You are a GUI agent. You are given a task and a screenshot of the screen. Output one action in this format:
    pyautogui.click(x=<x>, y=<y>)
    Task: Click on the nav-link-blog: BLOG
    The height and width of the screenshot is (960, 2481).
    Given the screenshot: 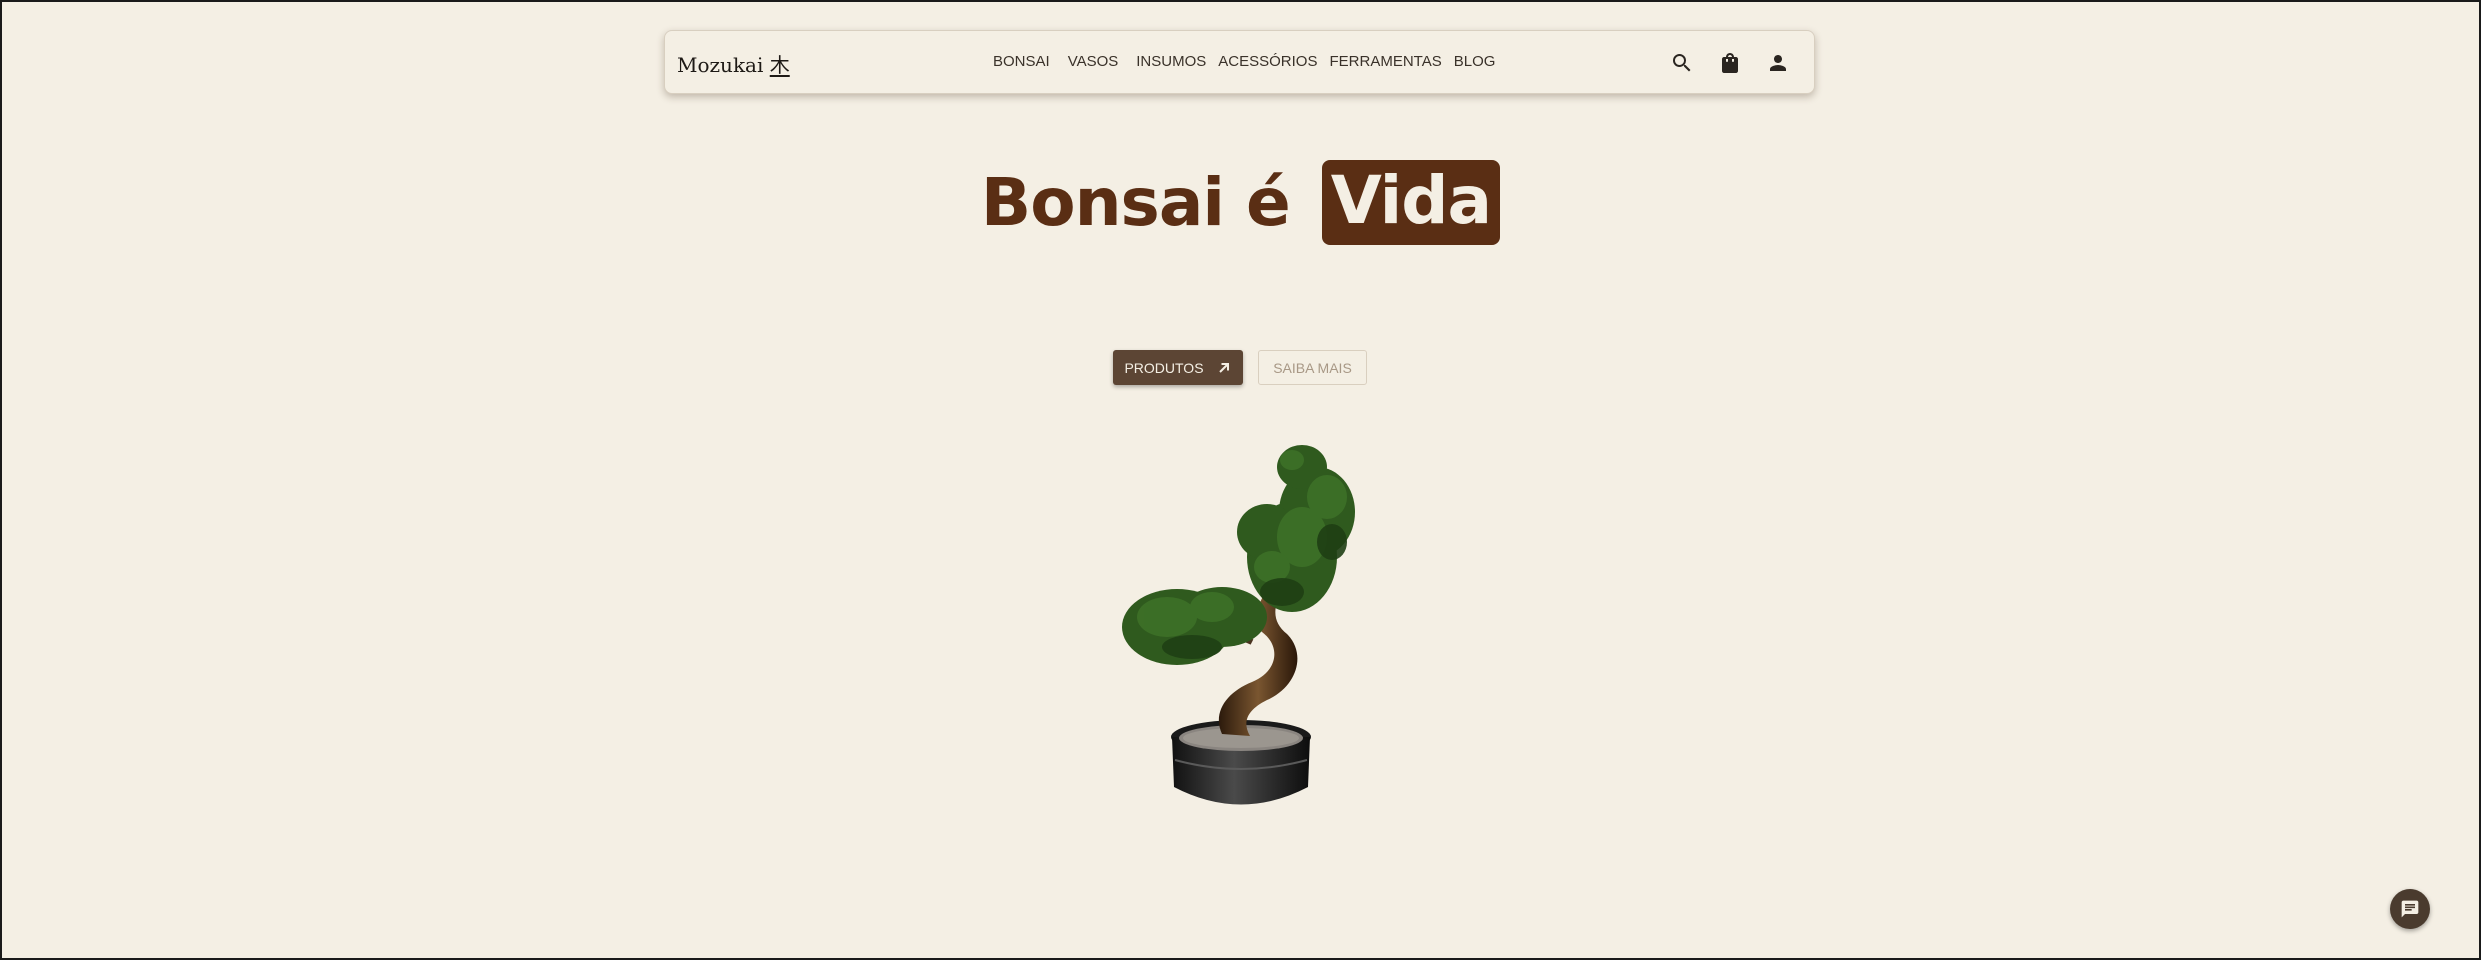 What is the action you would take?
    pyautogui.click(x=1475, y=61)
    